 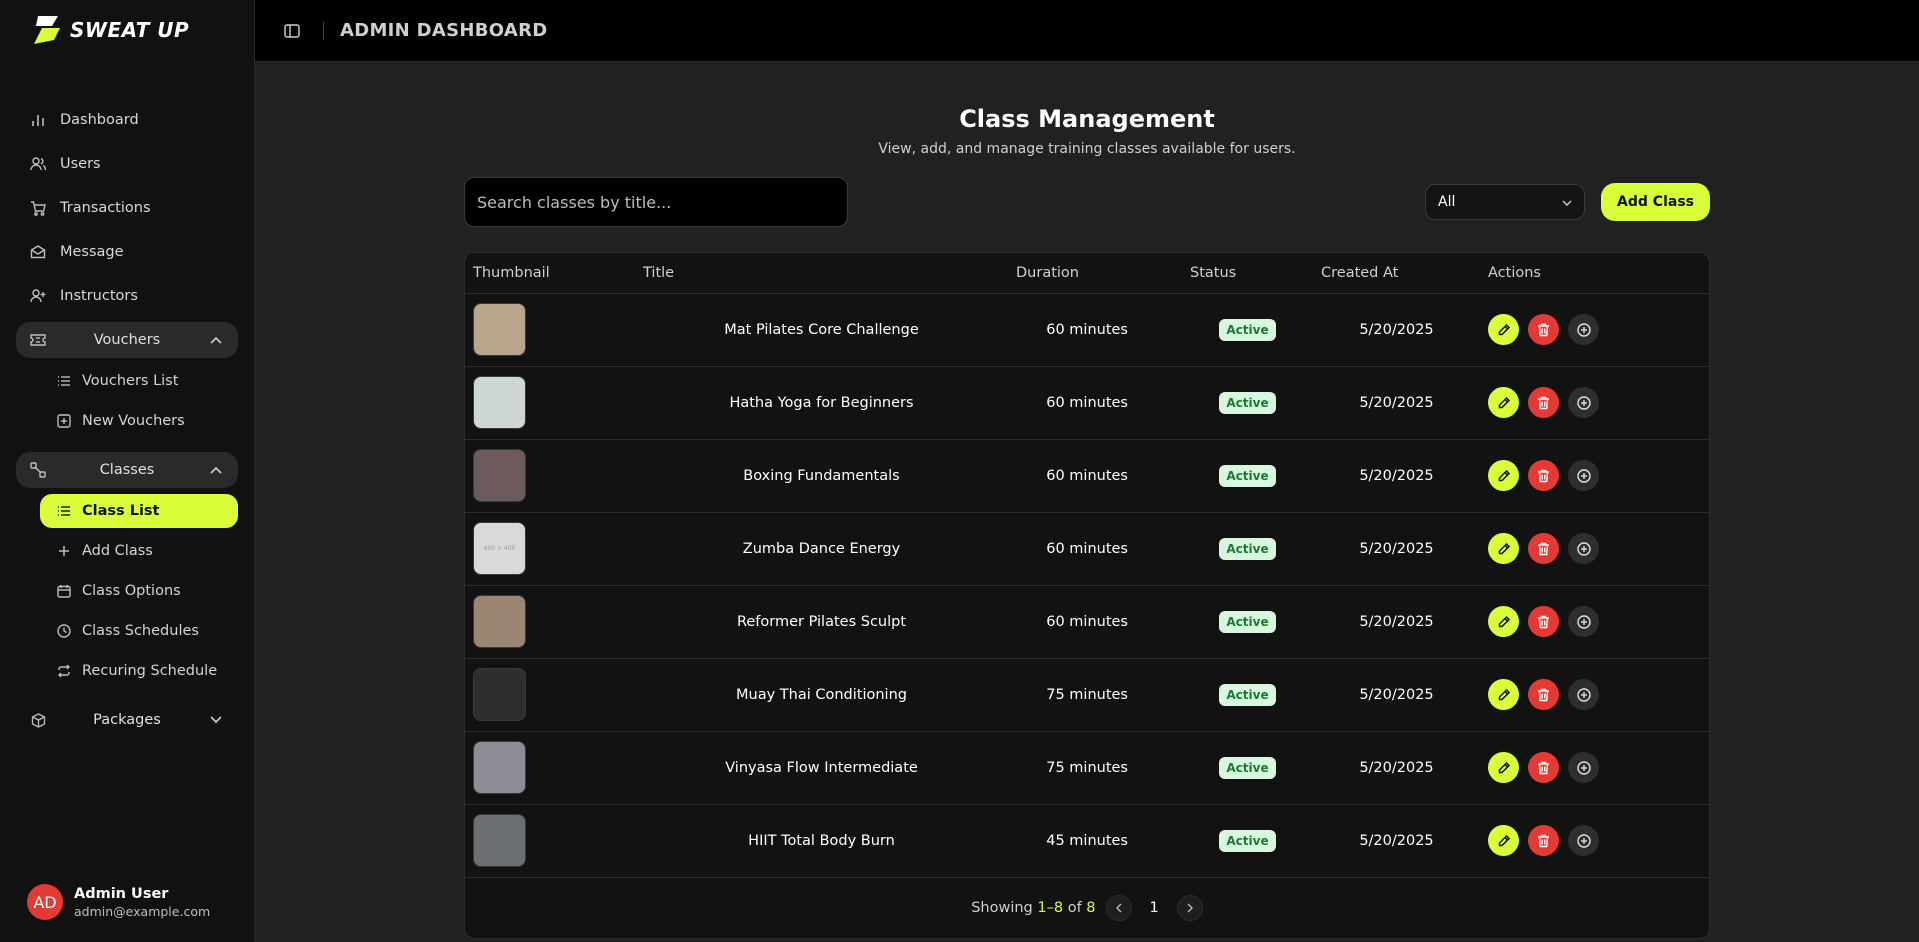 I want to click on add-class-button: Add Class, so click(x=1655, y=202).